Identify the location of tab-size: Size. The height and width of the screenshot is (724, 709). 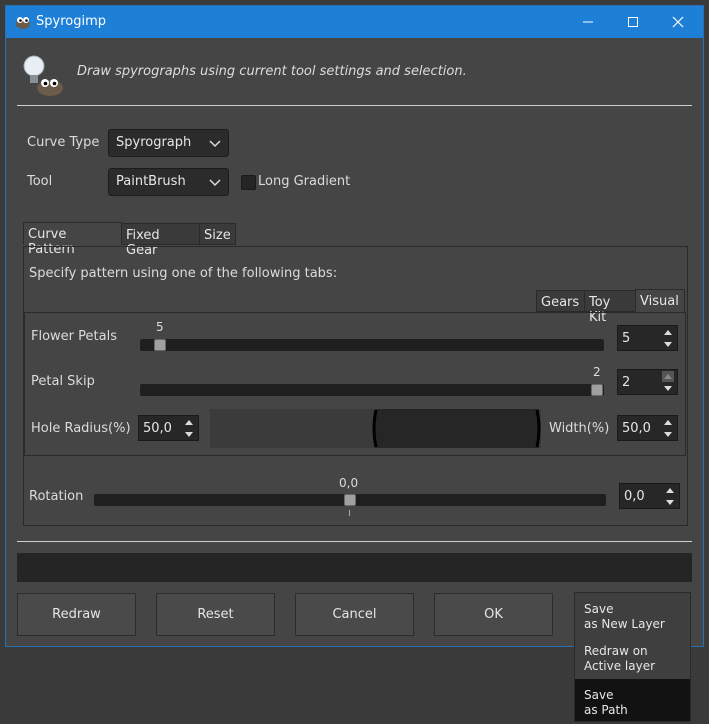
(217, 234).